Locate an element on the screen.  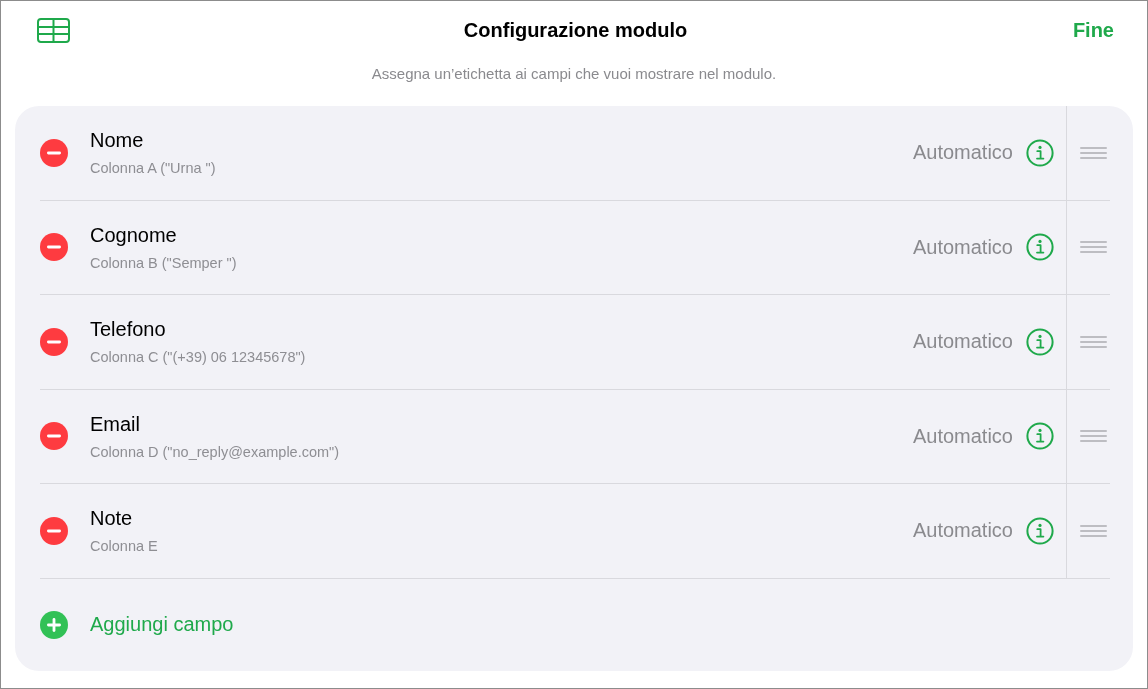
dialog-title: Configurazione modulo is located at coordinates (575, 30).